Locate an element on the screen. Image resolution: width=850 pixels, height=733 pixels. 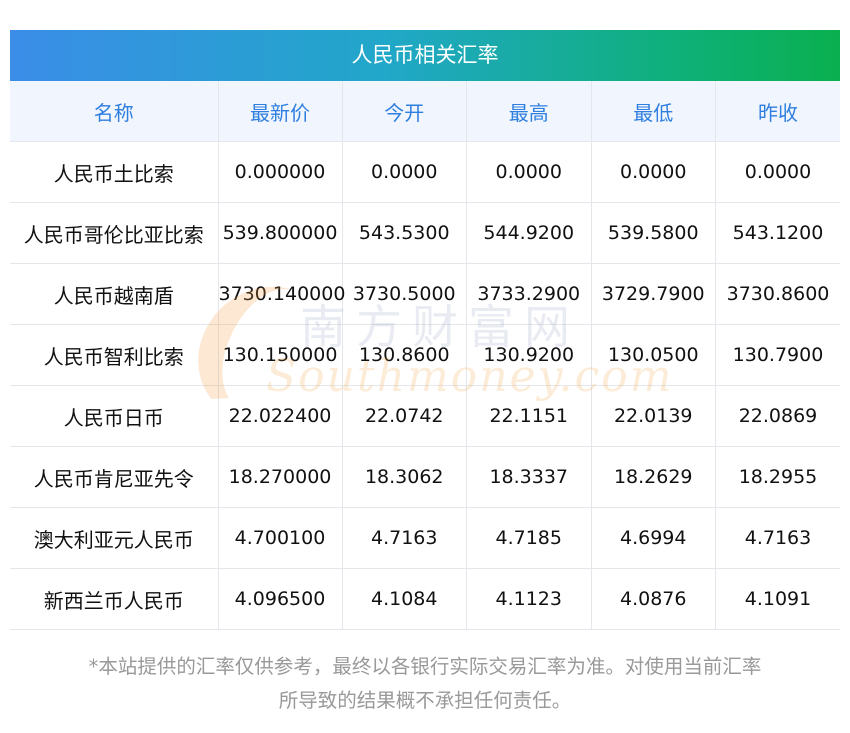
open-price: 22.0742 is located at coordinates (404, 416).